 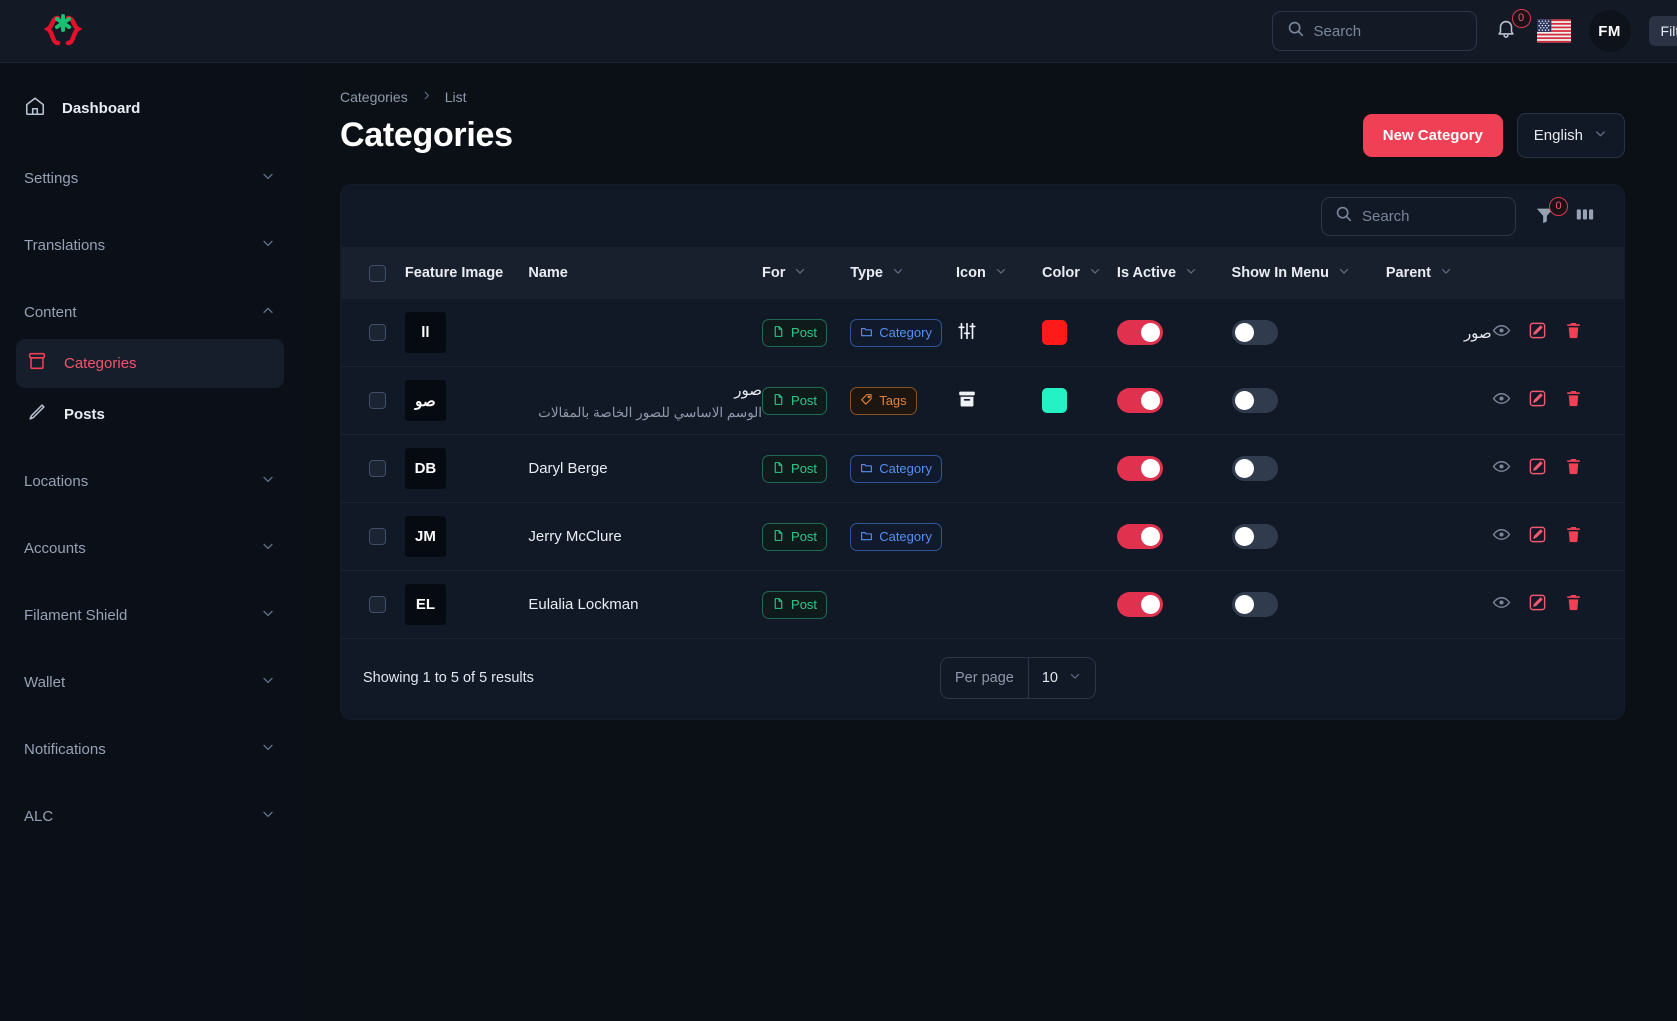 I want to click on sidebar-group-locations: Locations, so click(x=150, y=481).